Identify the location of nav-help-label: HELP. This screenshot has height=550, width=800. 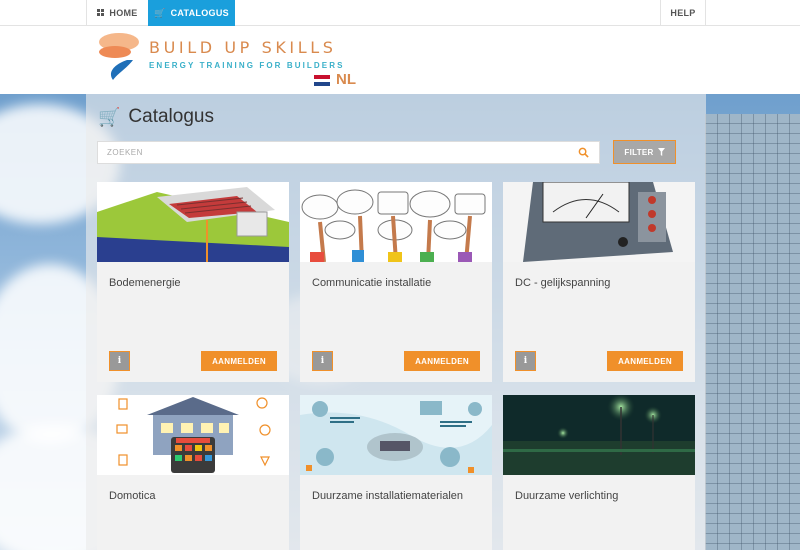
(683, 12).